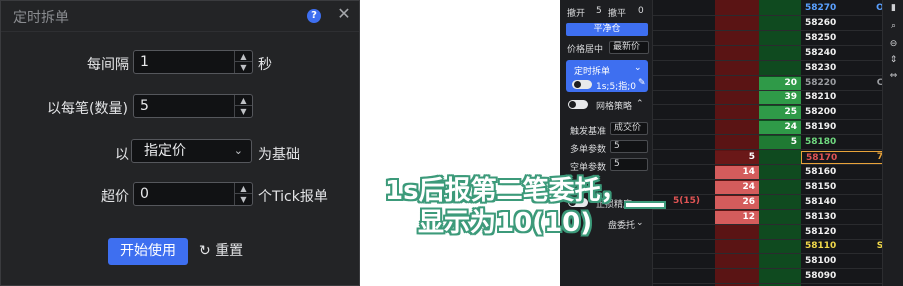 This screenshot has height=286, width=903. Describe the element at coordinates (845, 127) in the screenshot. I see `price-level: 58190` at that location.